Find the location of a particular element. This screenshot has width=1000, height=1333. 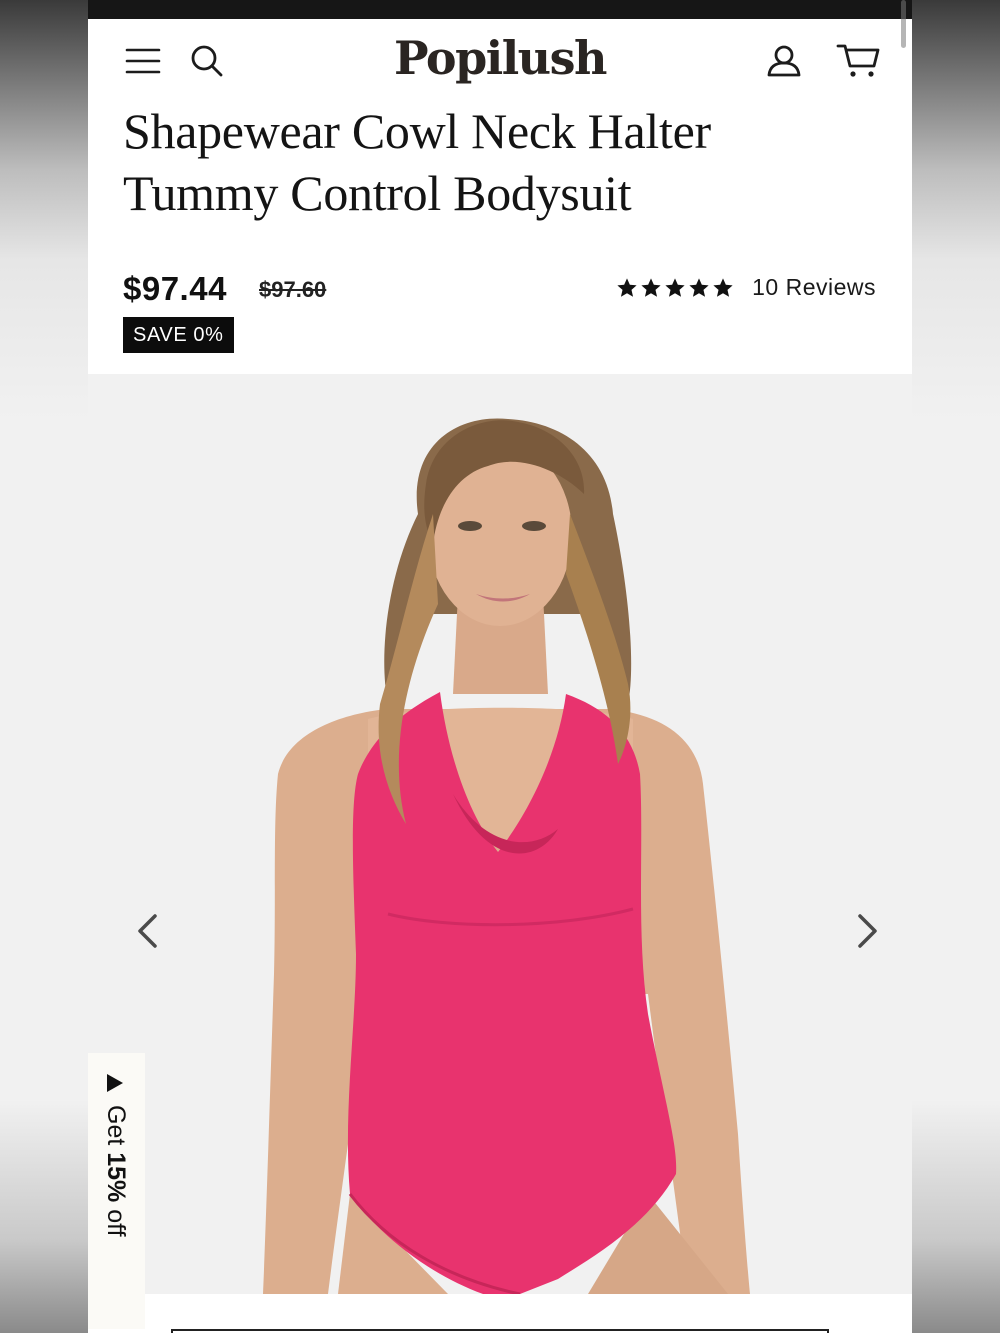

bottom-section-border is located at coordinates (500, 1331).